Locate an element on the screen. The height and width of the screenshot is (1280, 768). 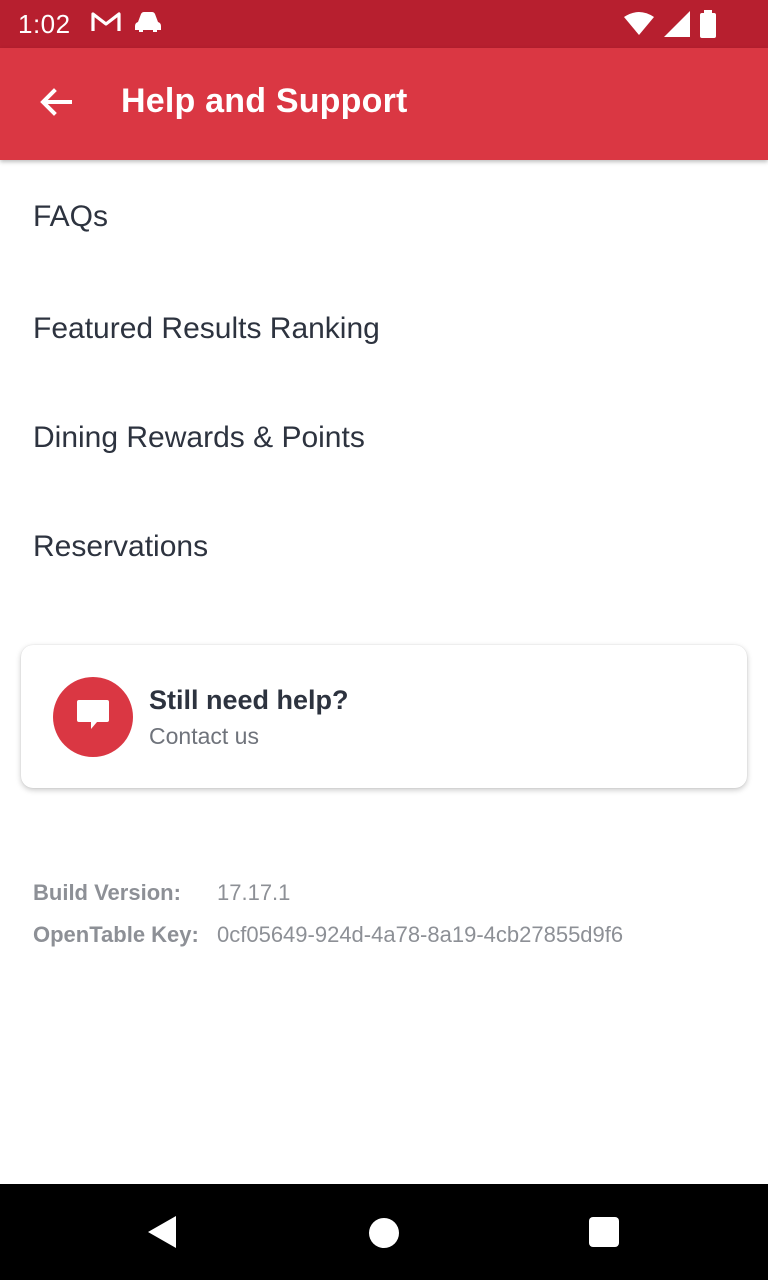
opentable-key-value: 0cf05649-924d-4a78-8a19-4cb27855d9f6 is located at coordinates (420, 934).